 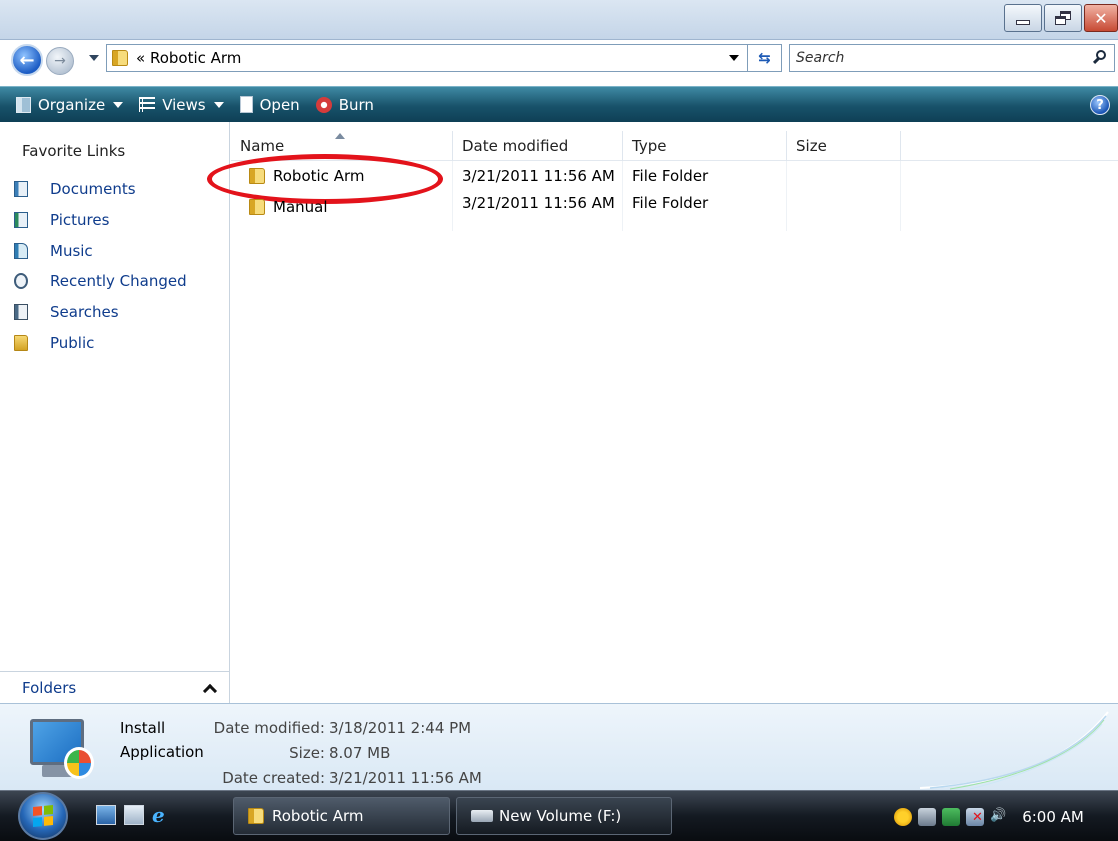 I want to click on views-icon, so click(x=147, y=104).